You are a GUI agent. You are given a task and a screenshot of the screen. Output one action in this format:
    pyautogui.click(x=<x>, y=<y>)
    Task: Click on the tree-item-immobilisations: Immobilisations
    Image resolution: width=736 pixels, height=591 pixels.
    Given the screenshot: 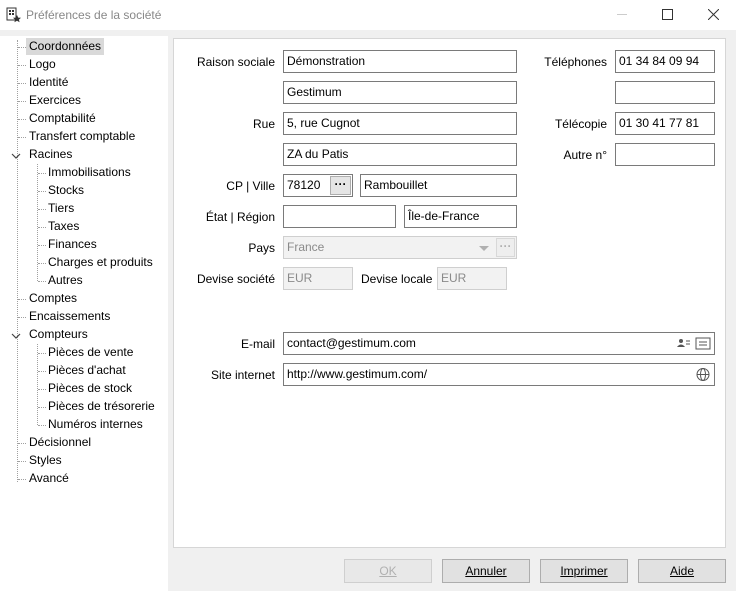 What is the action you would take?
    pyautogui.click(x=89, y=172)
    